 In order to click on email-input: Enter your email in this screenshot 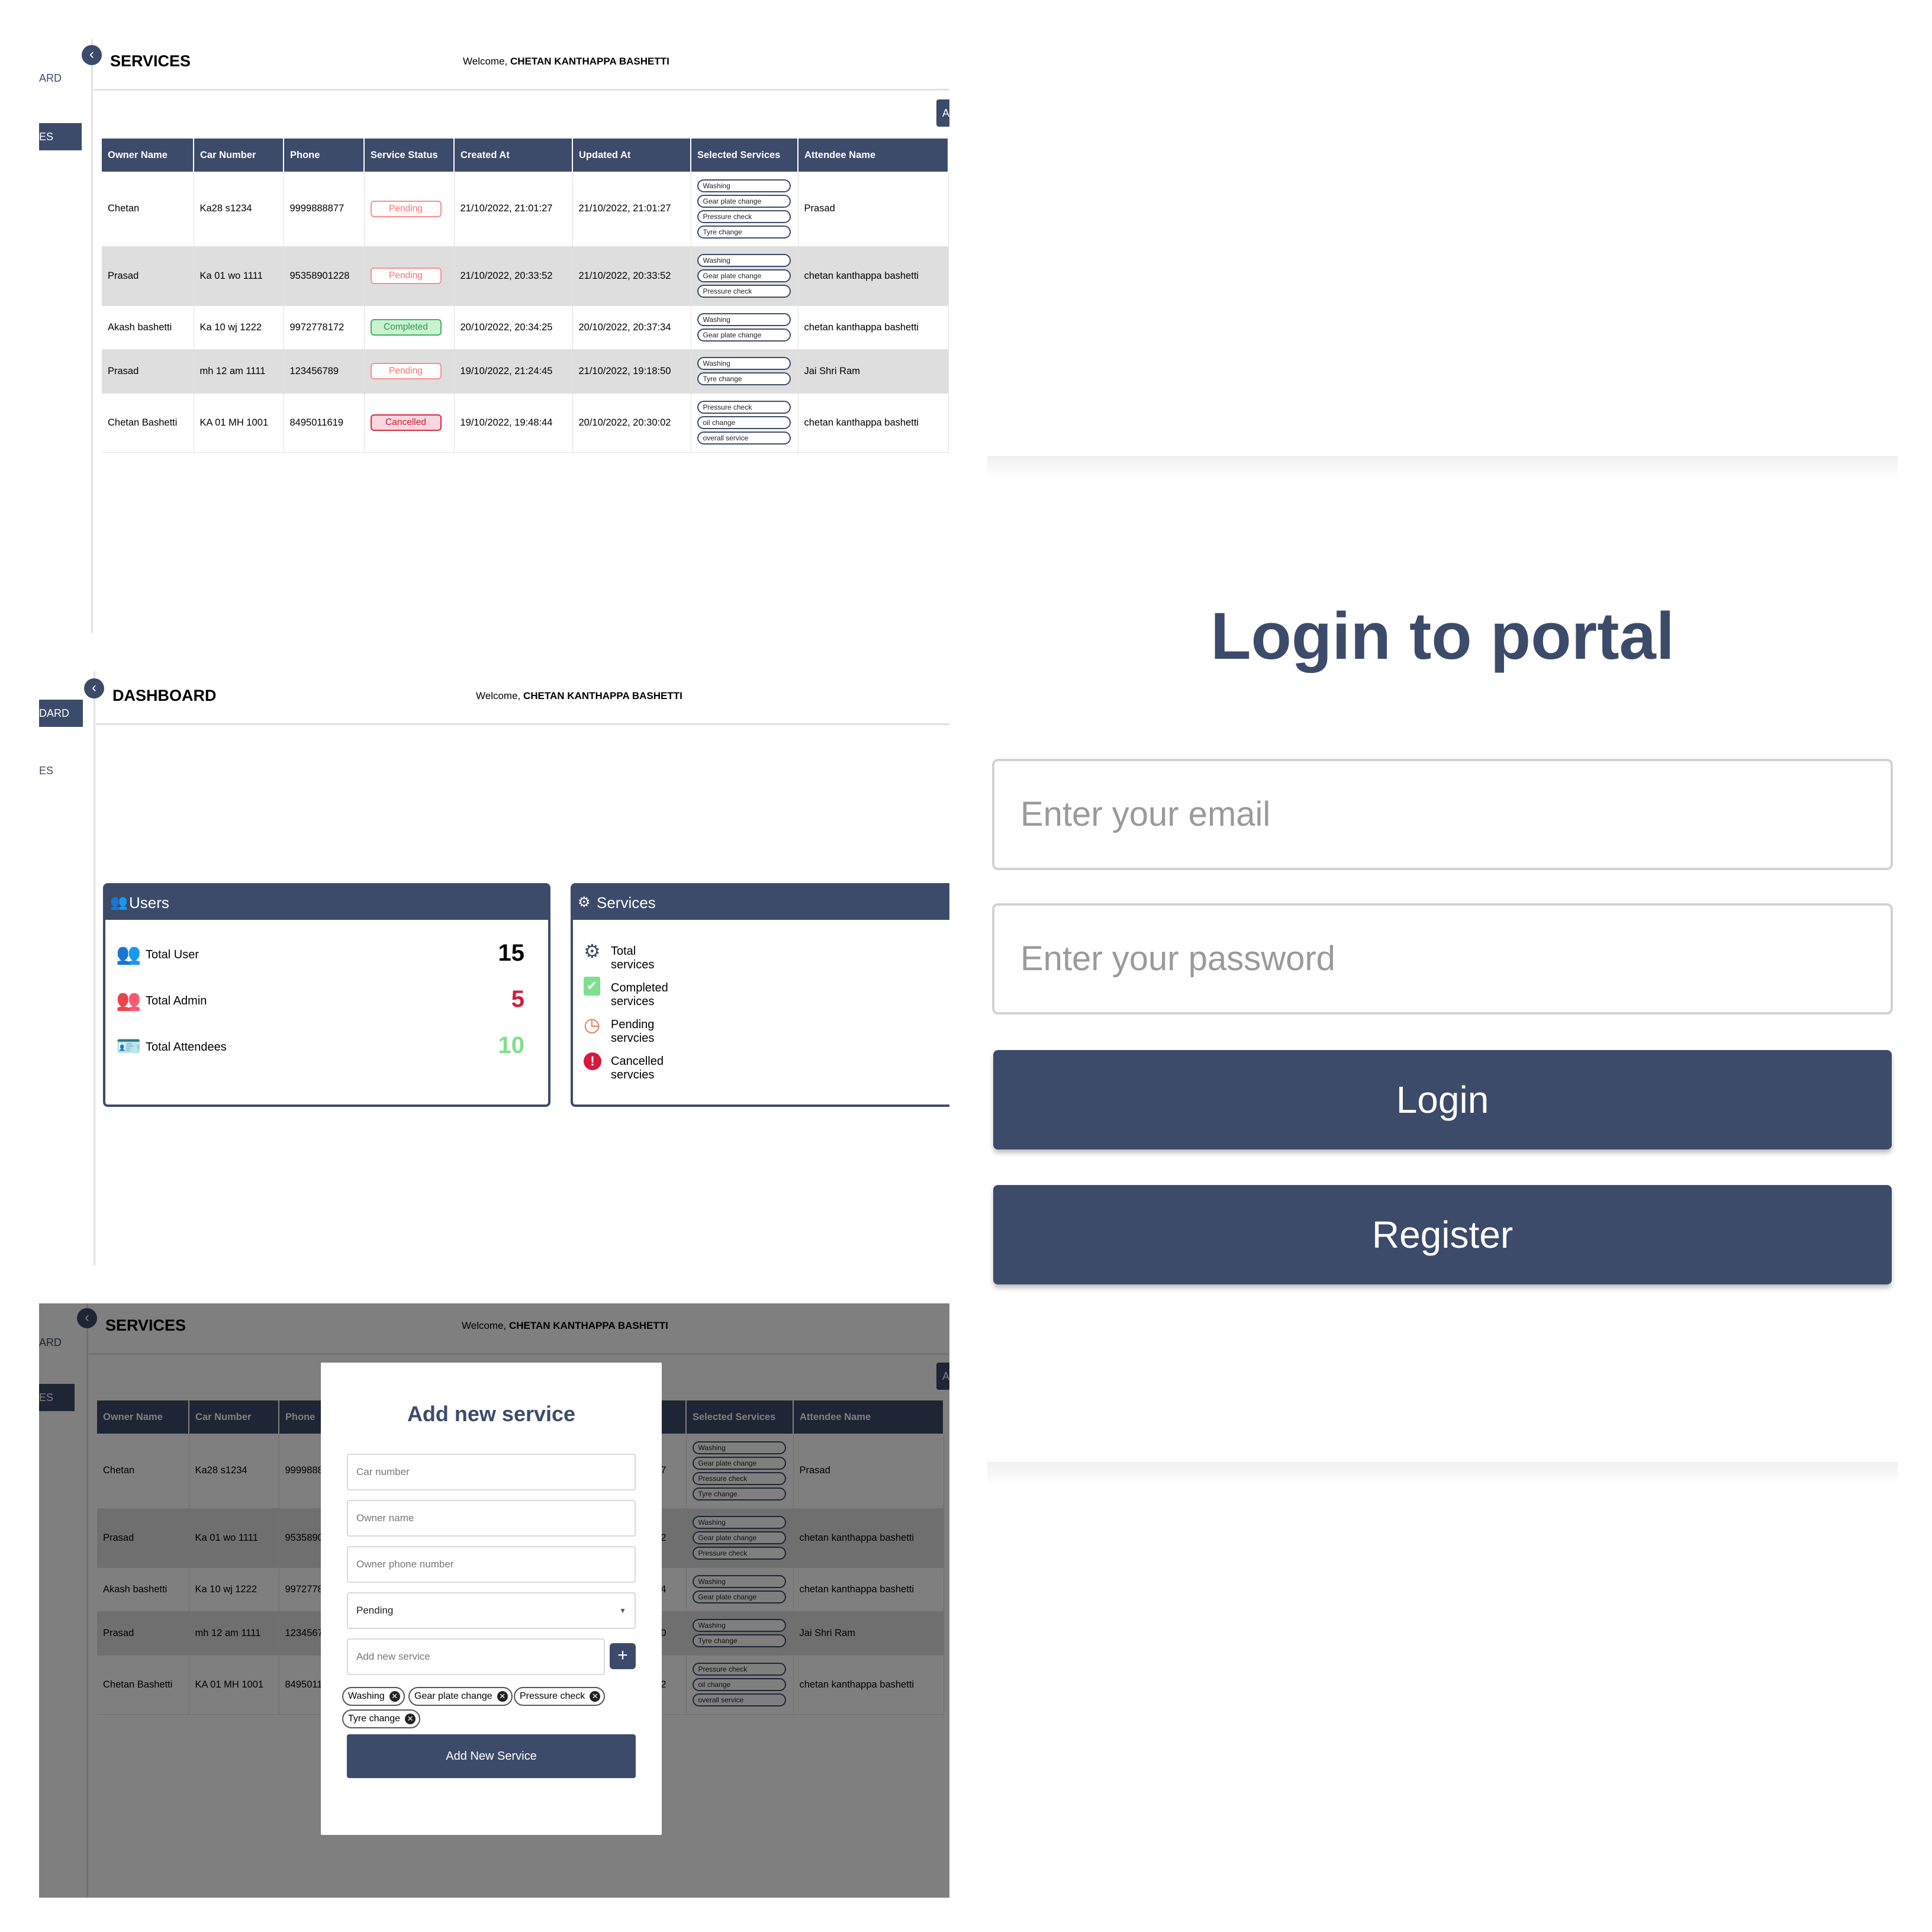, I will do `click(1442, 815)`.